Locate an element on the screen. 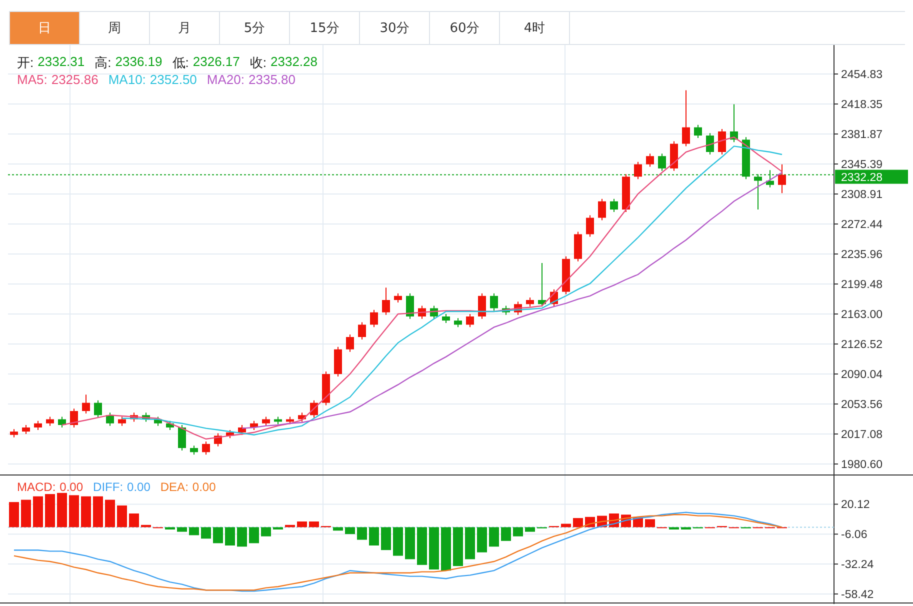 The height and width of the screenshot is (606, 913). quote-value: 2336.19 is located at coordinates (138, 62).